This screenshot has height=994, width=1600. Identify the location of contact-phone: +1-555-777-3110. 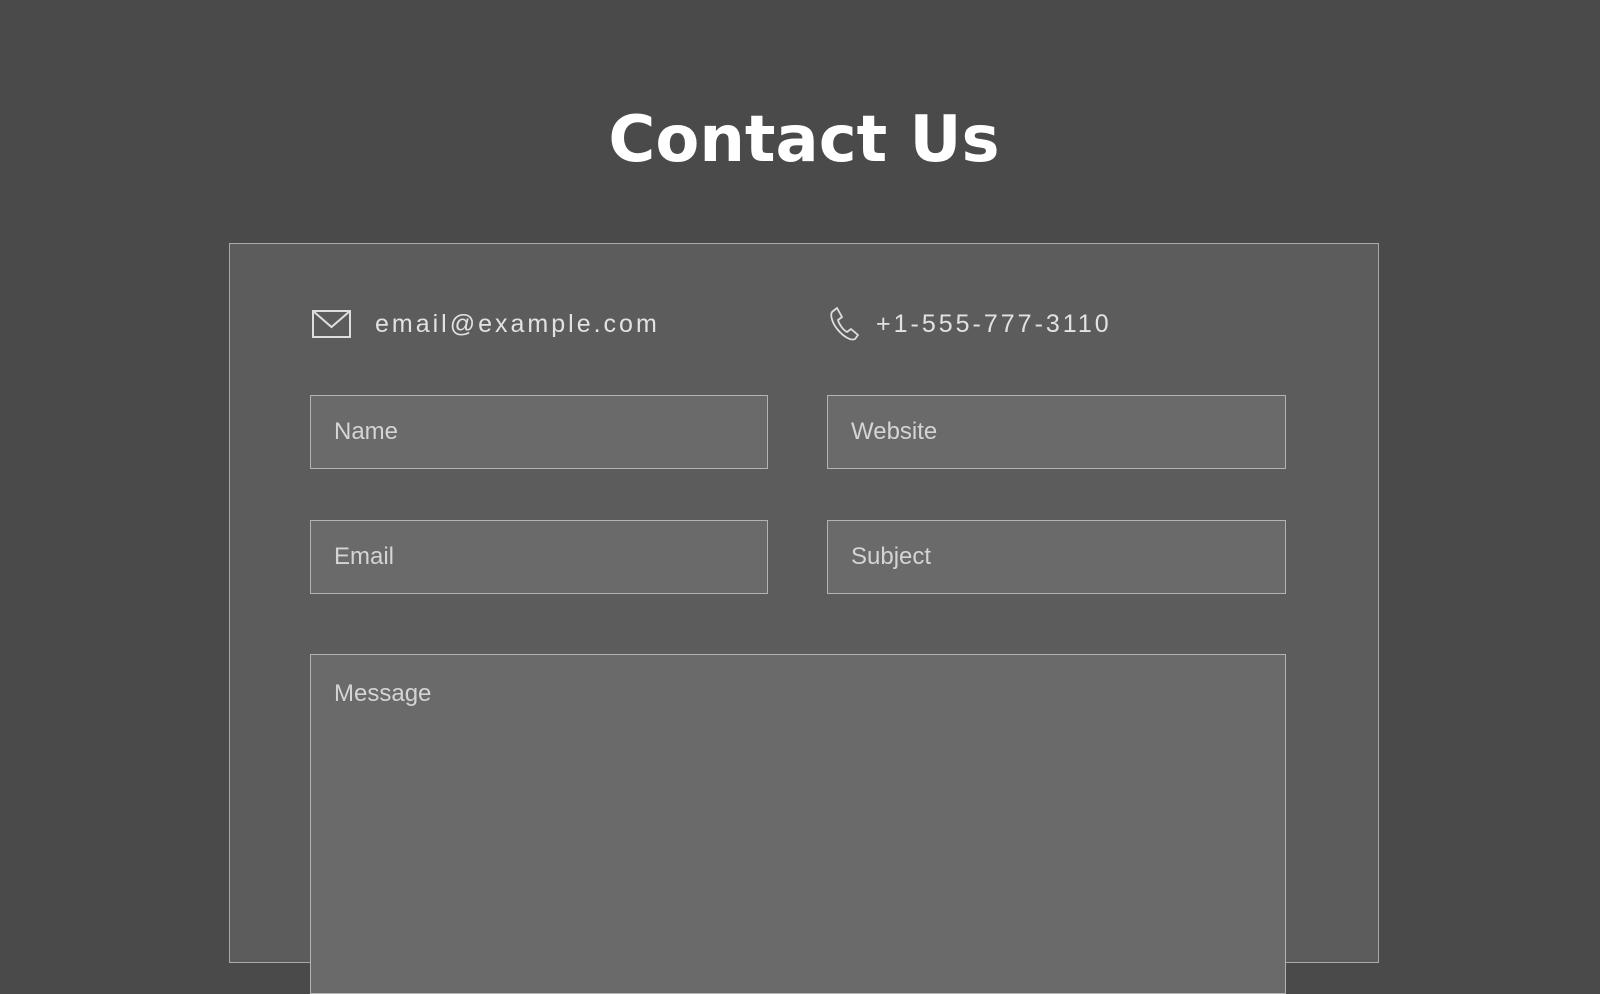
(970, 324).